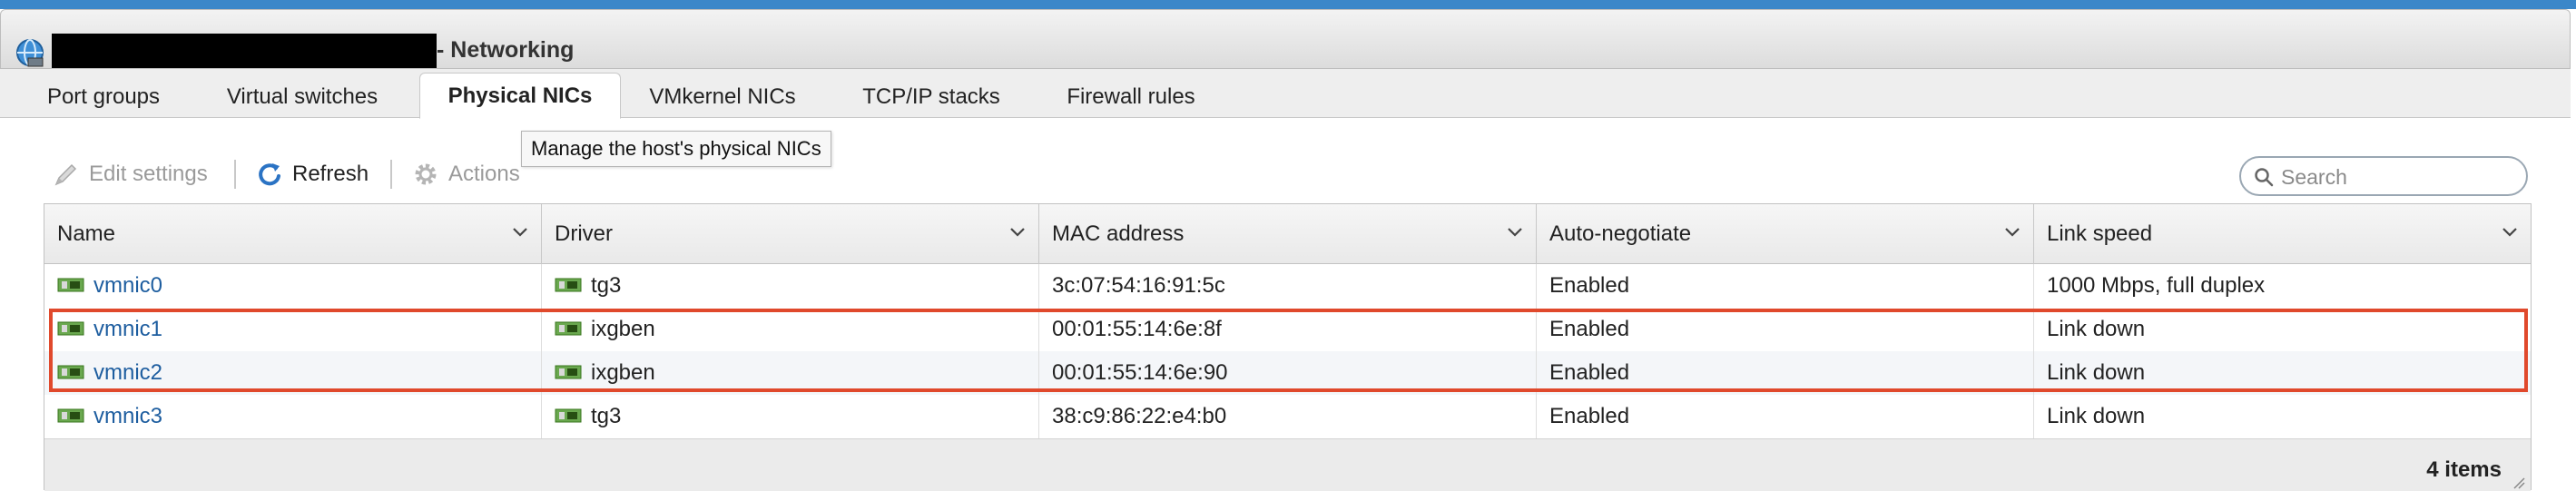  I want to click on pencil-icon, so click(65, 175).